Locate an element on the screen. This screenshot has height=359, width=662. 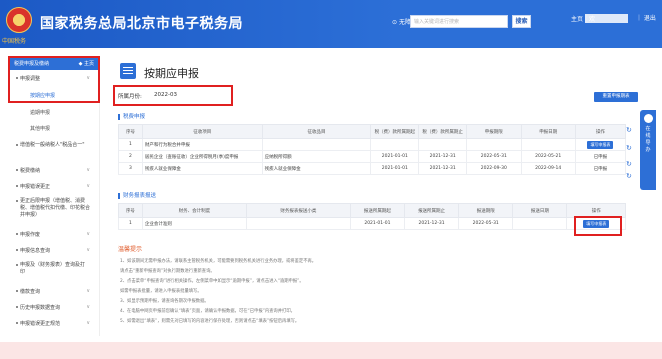
col-header: 征收品目 is located at coordinates (316, 131).